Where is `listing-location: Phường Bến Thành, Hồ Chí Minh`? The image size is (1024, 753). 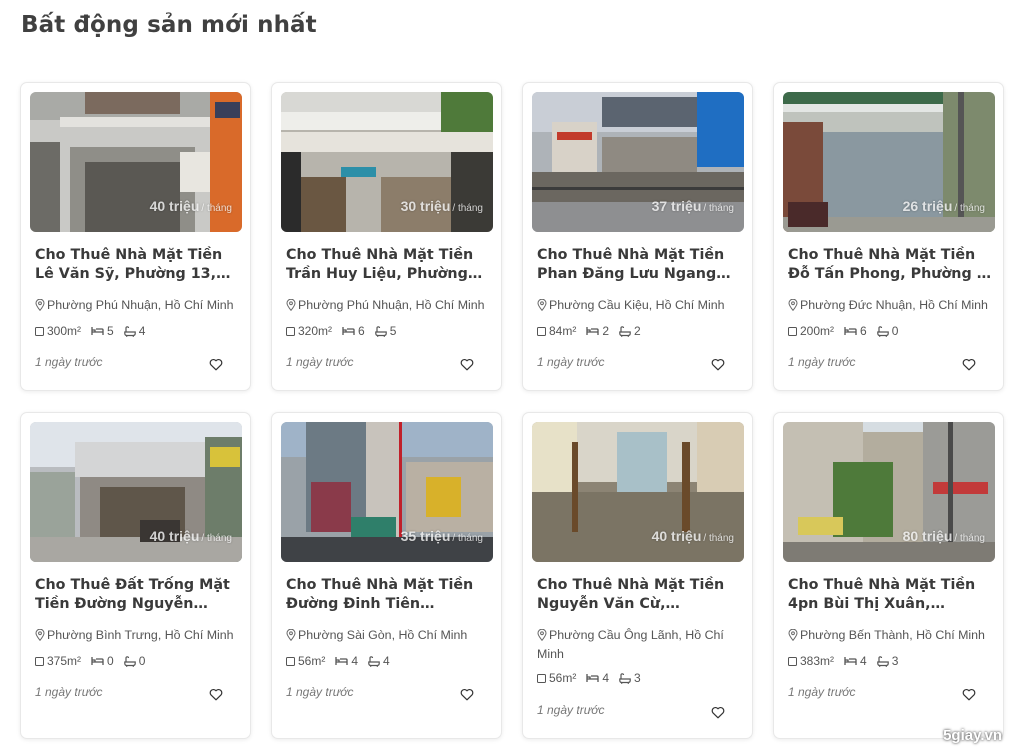 listing-location: Phường Bến Thành, Hồ Chí Minh is located at coordinates (890, 636).